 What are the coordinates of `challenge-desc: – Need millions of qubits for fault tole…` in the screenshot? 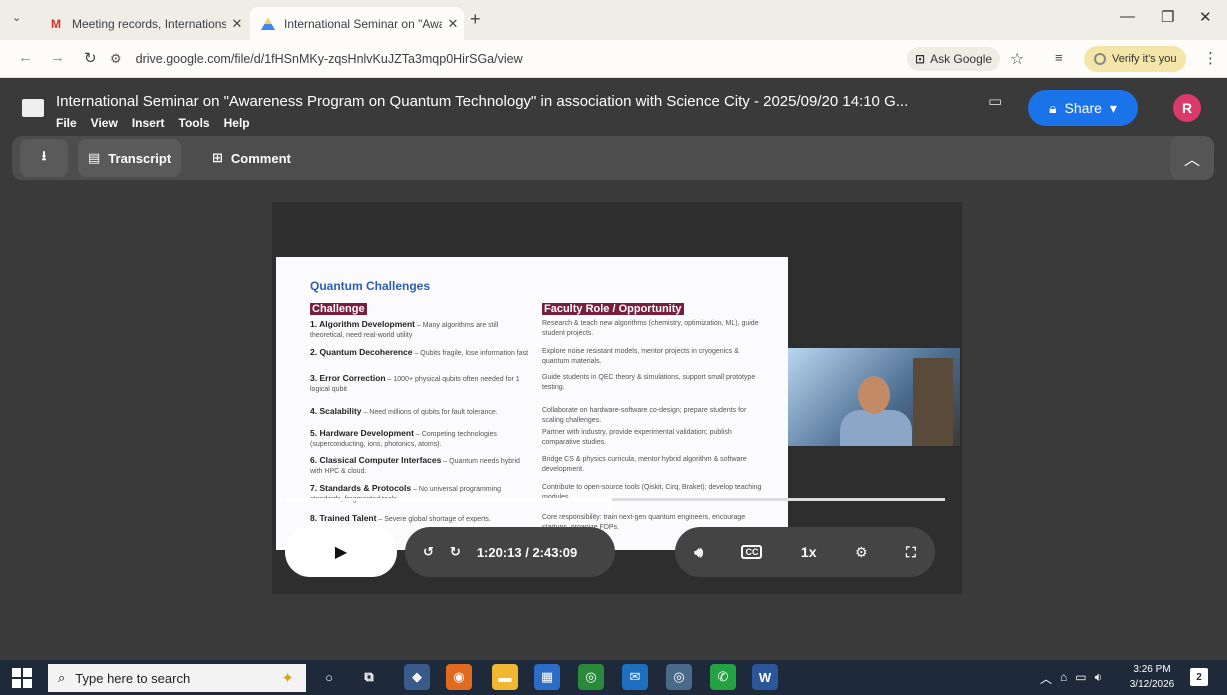 It's located at (430, 412).